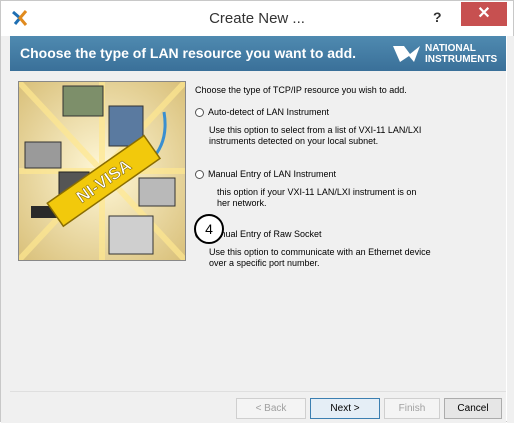  Describe the element at coordinates (510, 229) in the screenshot. I see `right-frame-strip` at that location.